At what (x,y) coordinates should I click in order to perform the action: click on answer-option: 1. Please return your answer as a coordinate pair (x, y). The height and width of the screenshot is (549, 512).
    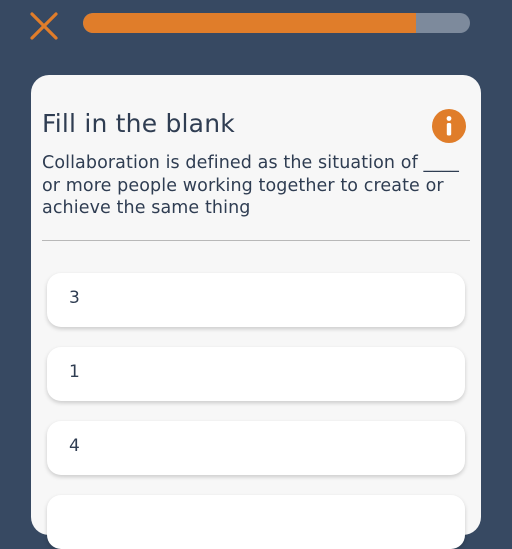
    Looking at the image, I should click on (256, 374).